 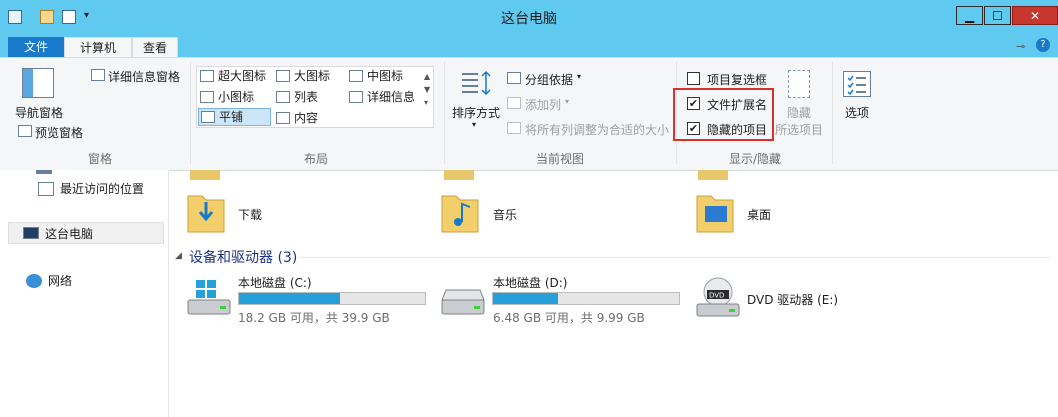 What do you see at coordinates (693, 78) in the screenshot?
I see `item-checkboxes-checkbox` at bounding box center [693, 78].